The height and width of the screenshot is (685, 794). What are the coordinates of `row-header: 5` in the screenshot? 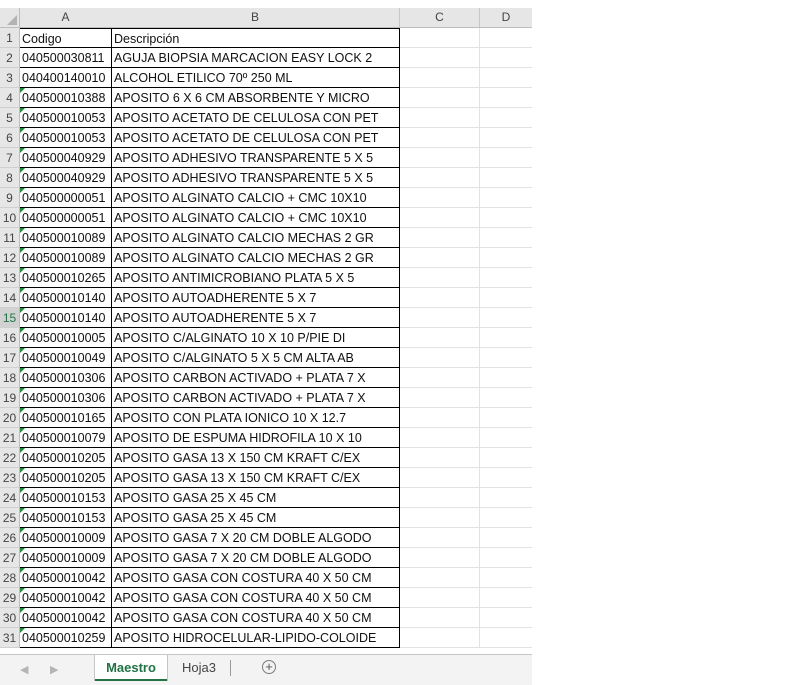 It's located at (10, 118).